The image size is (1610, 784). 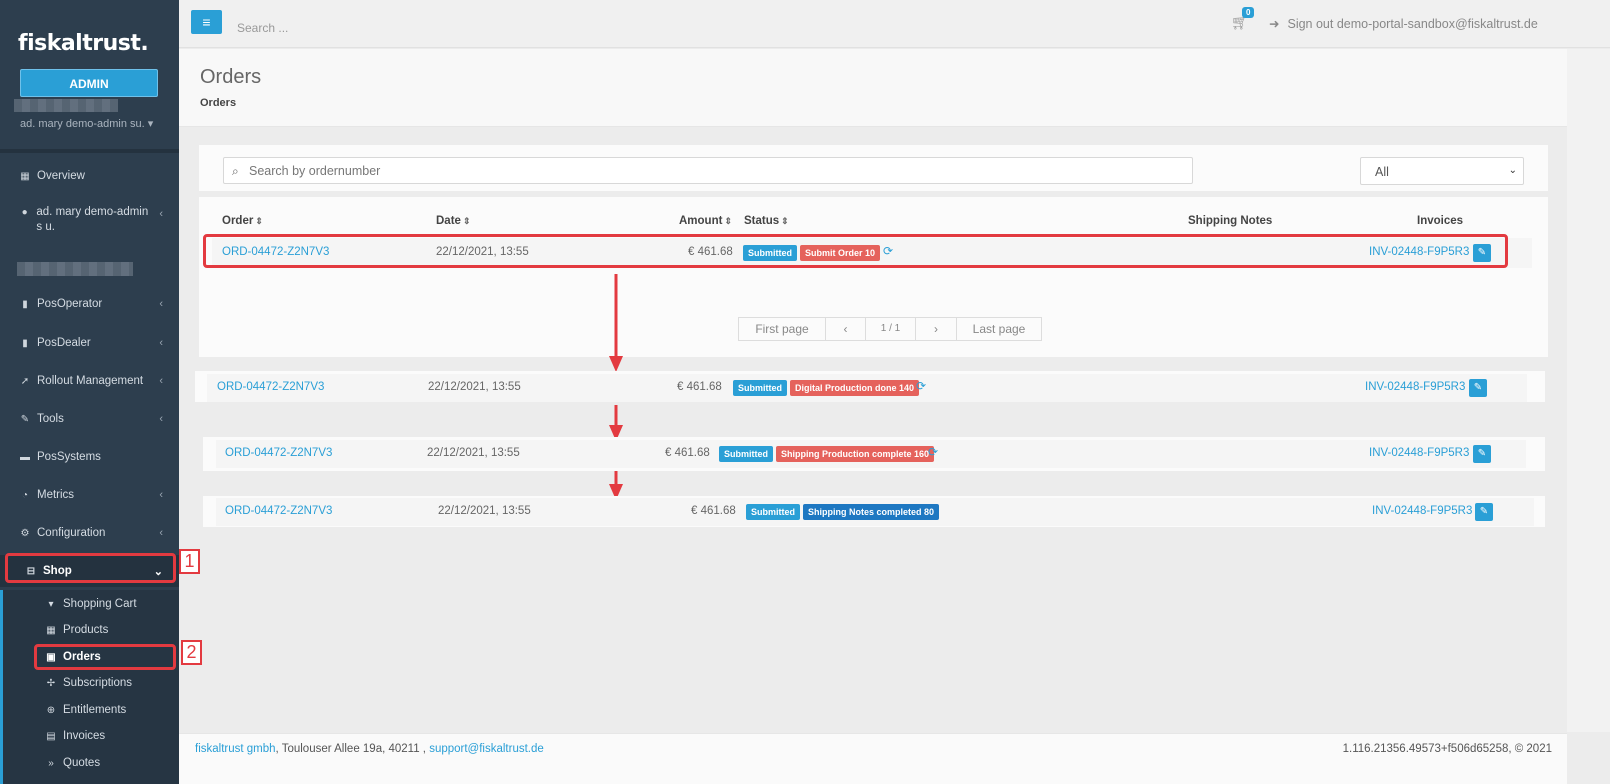 What do you see at coordinates (1447, 749) in the screenshot?
I see `version-info: 1.116.21356.49573+f506d65258, © 2021` at bounding box center [1447, 749].